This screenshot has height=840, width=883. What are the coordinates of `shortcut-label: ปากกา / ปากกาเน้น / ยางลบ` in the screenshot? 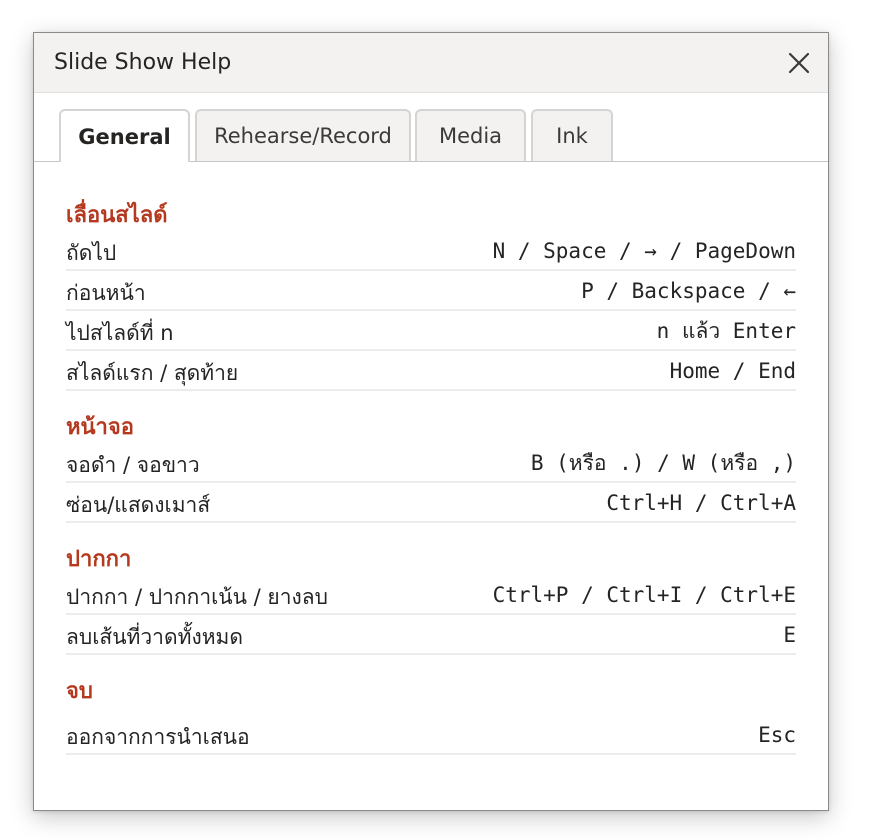 It's located at (197, 597).